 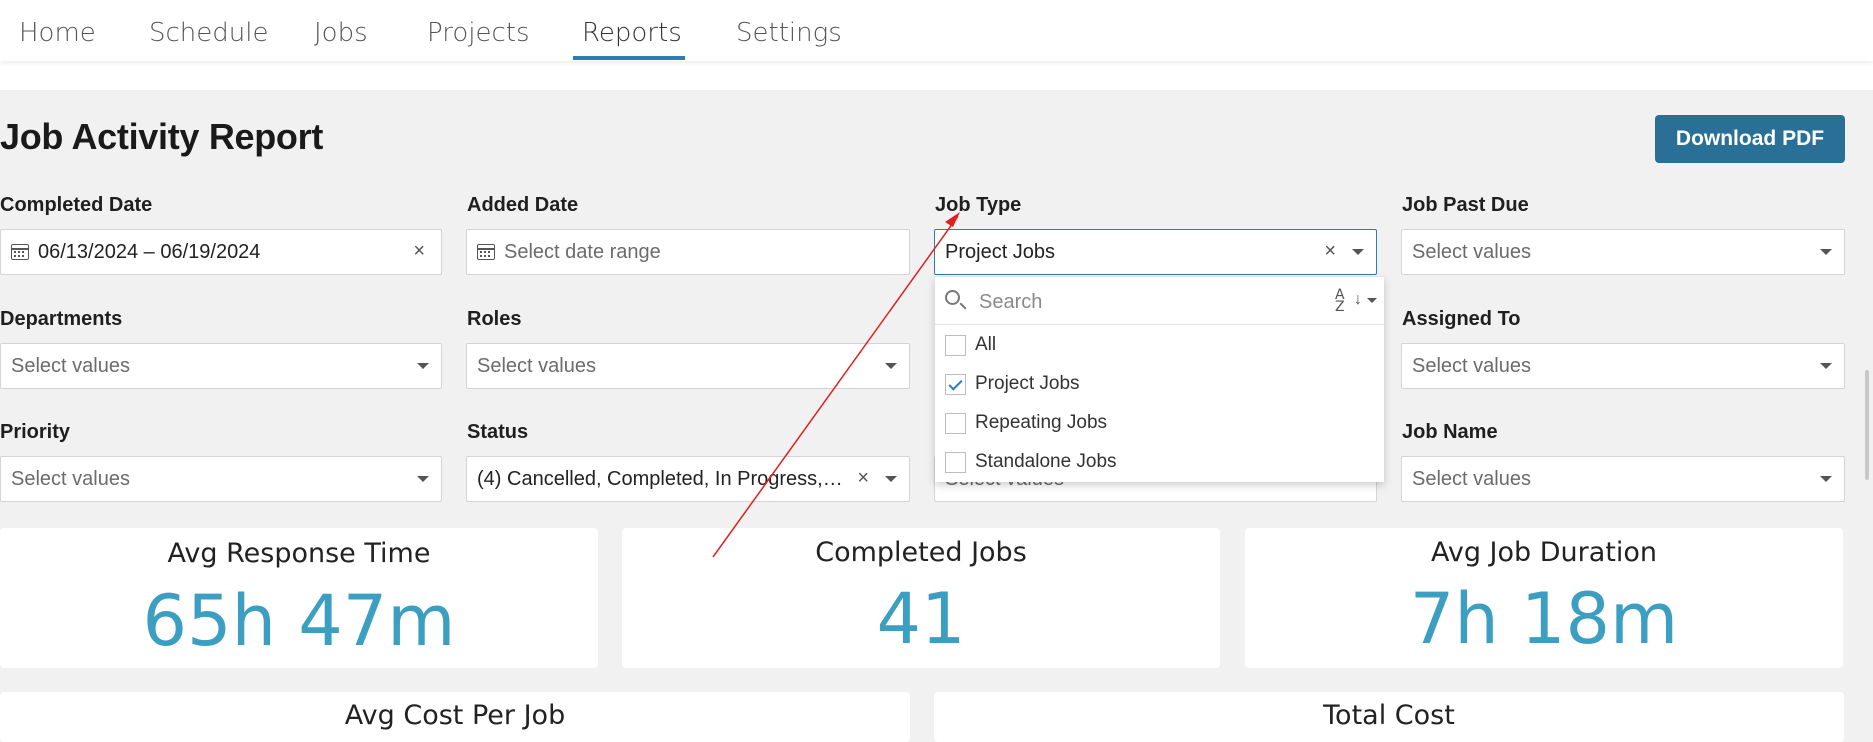 What do you see at coordinates (1465, 205) in the screenshot?
I see `job-past-due-label: Job Past Due` at bounding box center [1465, 205].